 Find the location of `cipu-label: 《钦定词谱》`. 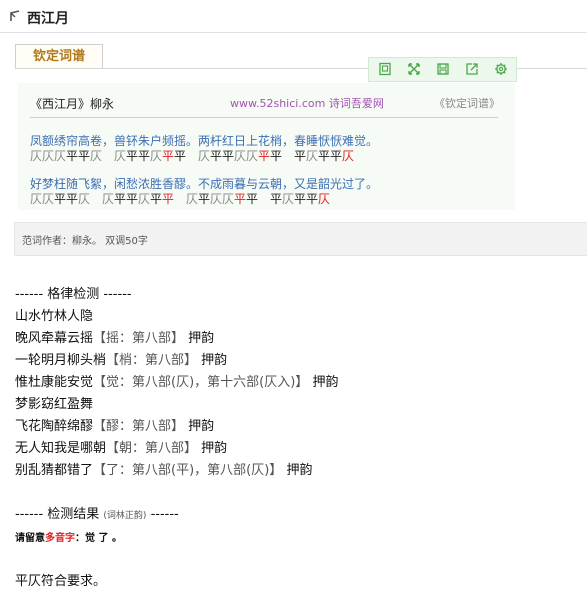

cipu-label: 《钦定词谱》 is located at coordinates (467, 103).